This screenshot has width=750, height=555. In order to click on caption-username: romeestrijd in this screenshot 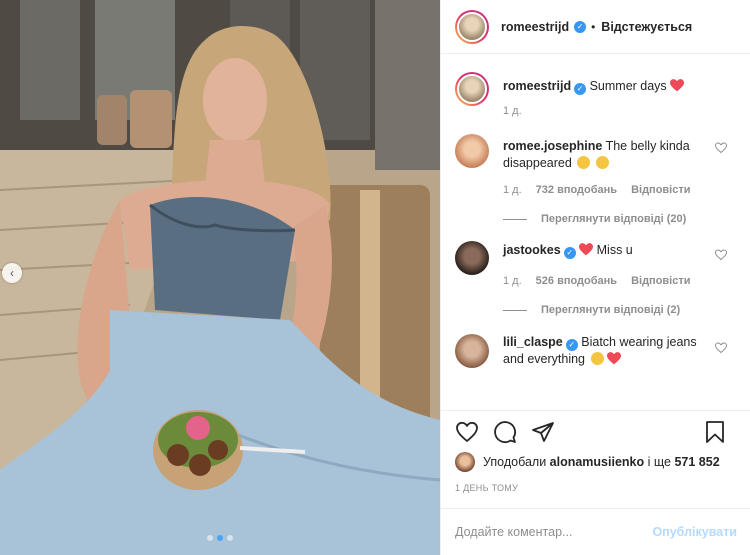, I will do `click(537, 86)`.